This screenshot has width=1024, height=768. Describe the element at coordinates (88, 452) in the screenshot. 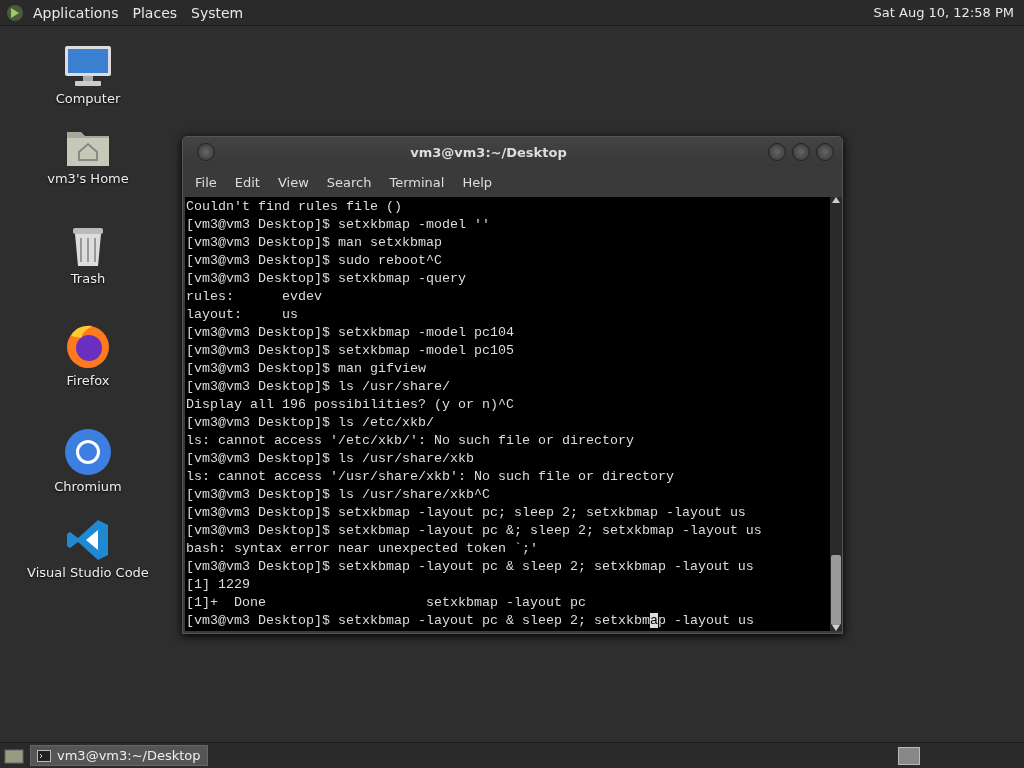

I see `circle-logo-icon` at that location.